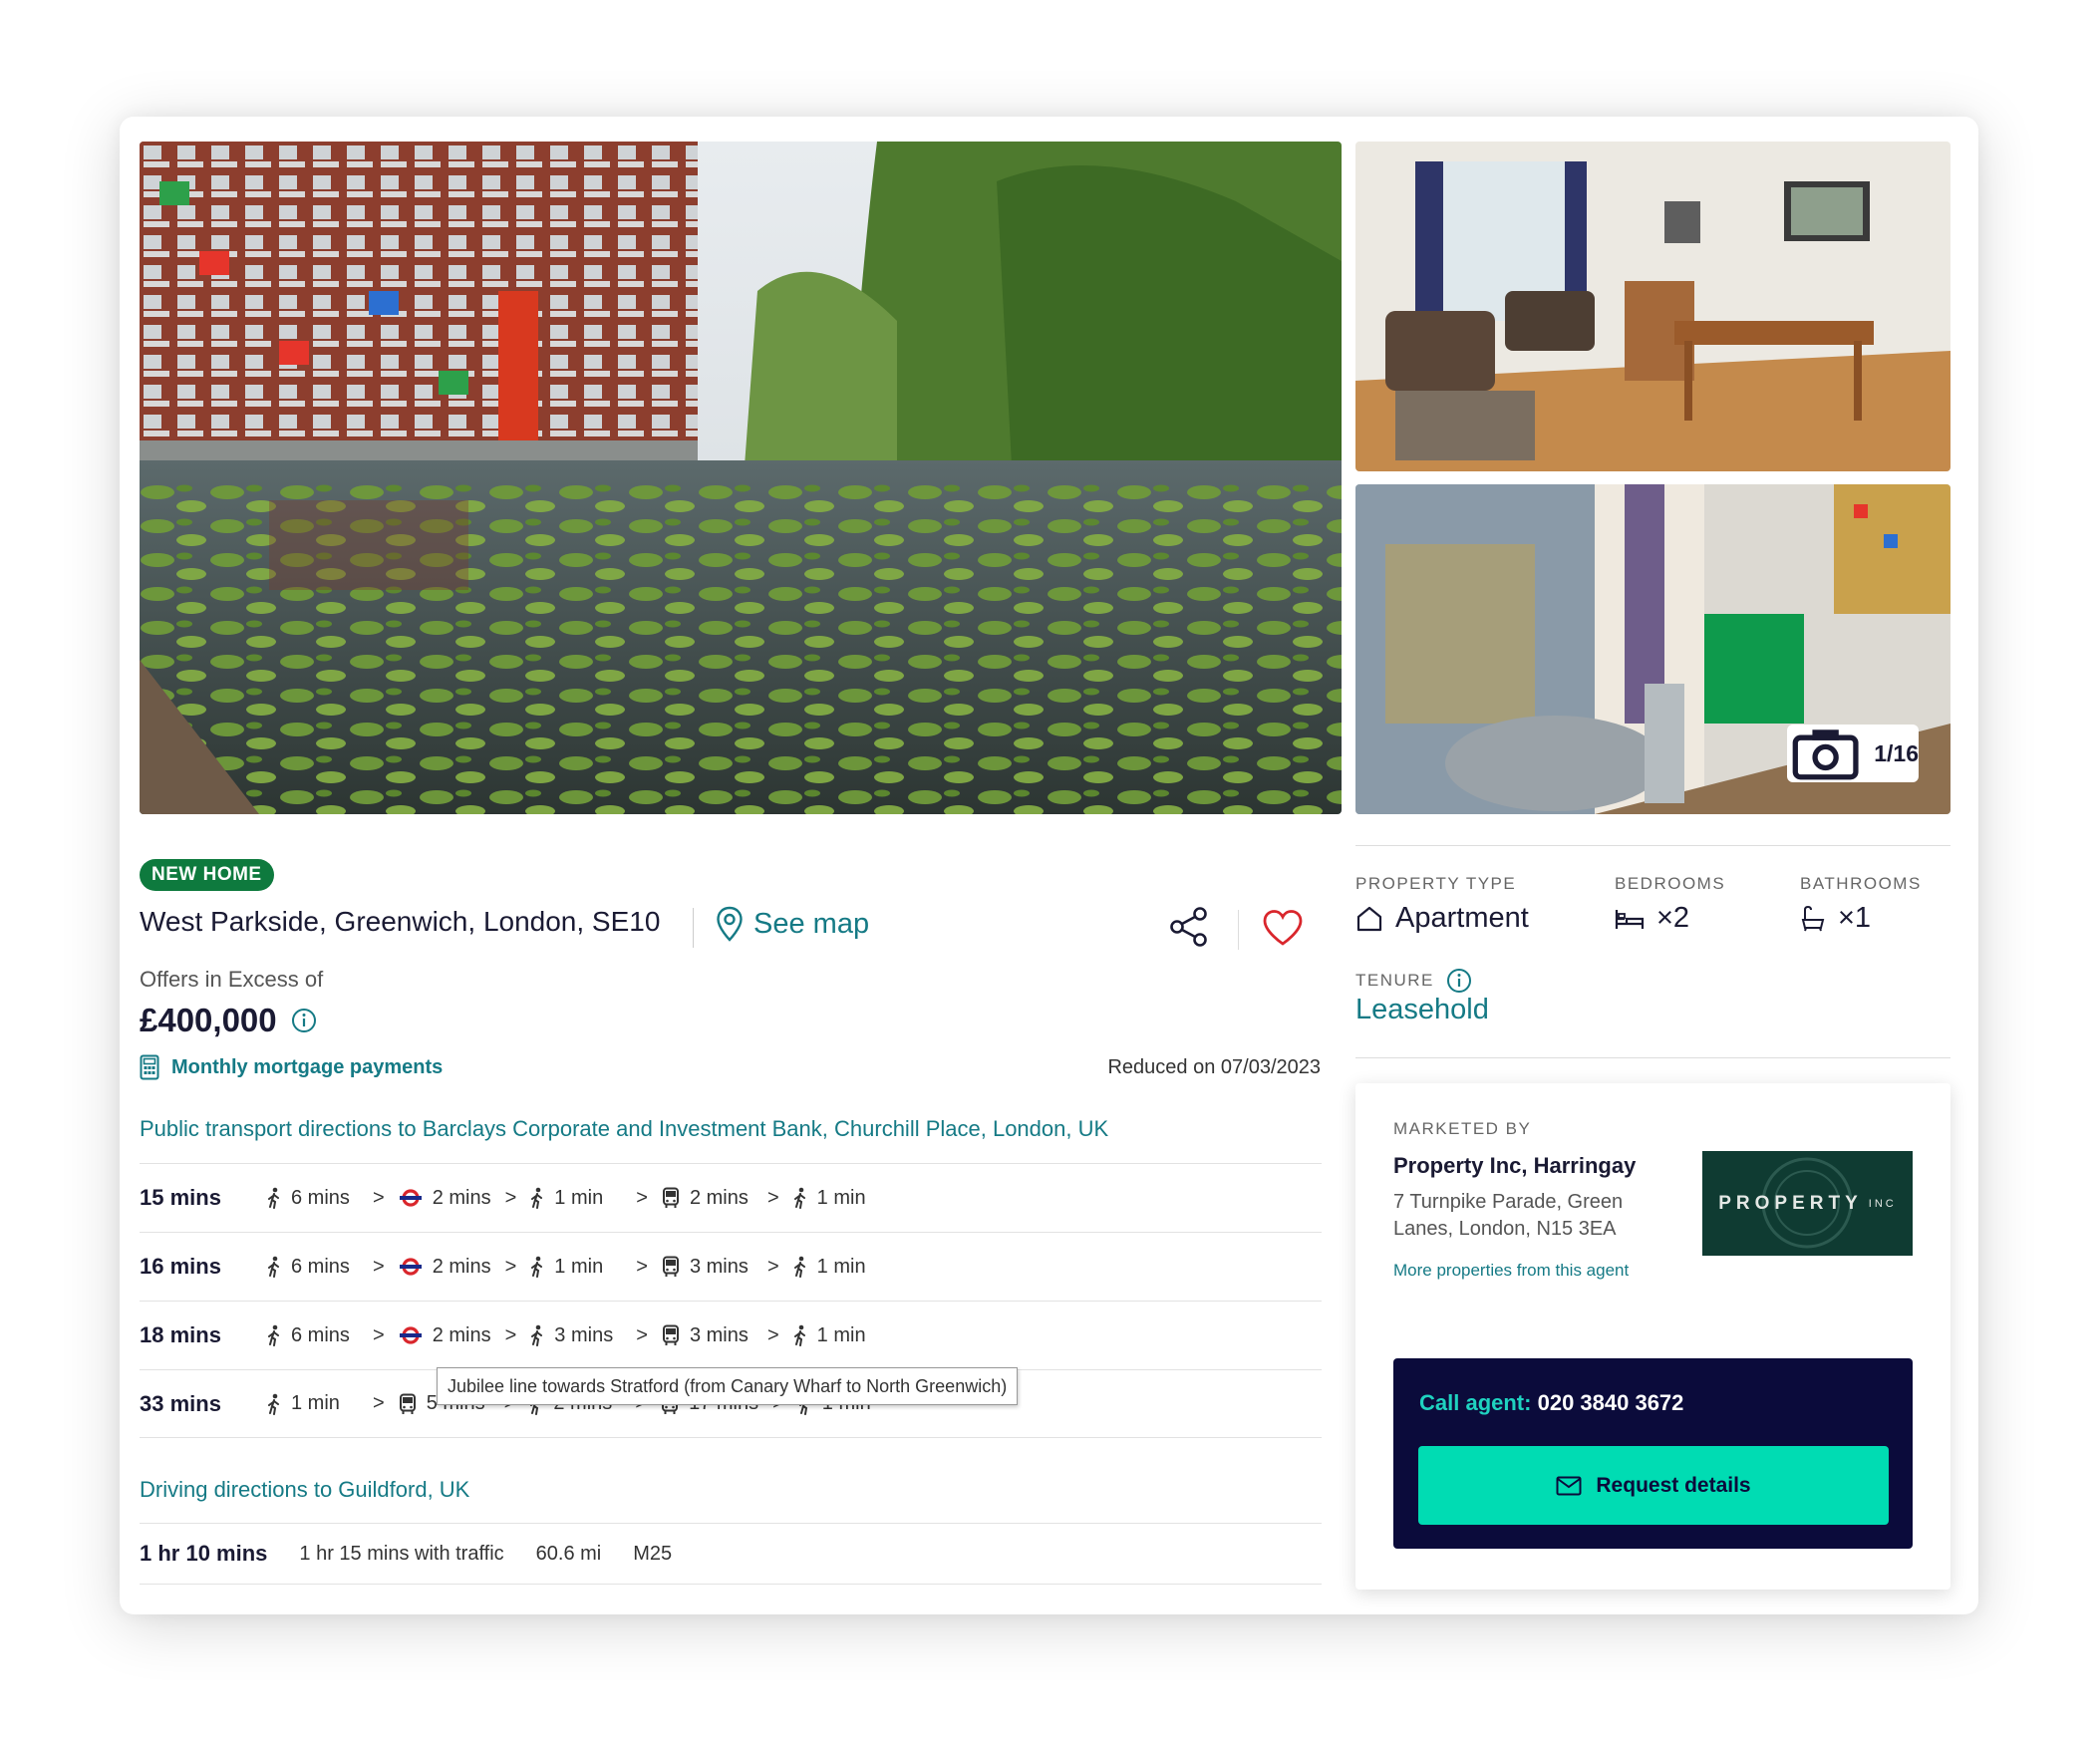 The image size is (2100, 1745). Describe the element at coordinates (1214, 1067) in the screenshot. I see `reduced-date: Reduced on 07/03/2023` at that location.